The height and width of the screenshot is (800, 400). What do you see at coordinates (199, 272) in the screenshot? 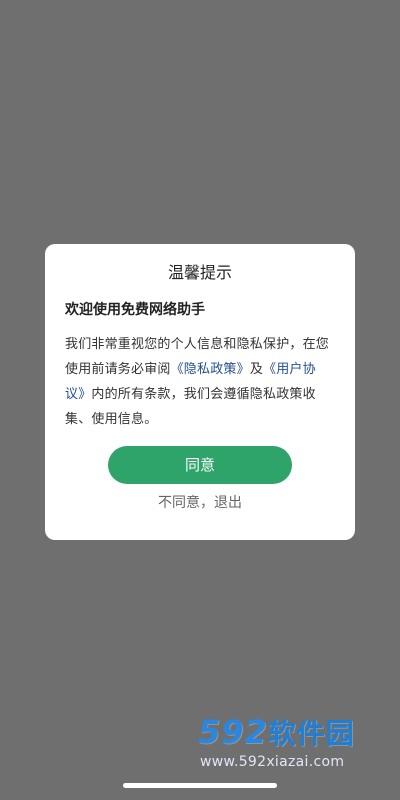
I see `dialog-title: 温馨提示` at bounding box center [199, 272].